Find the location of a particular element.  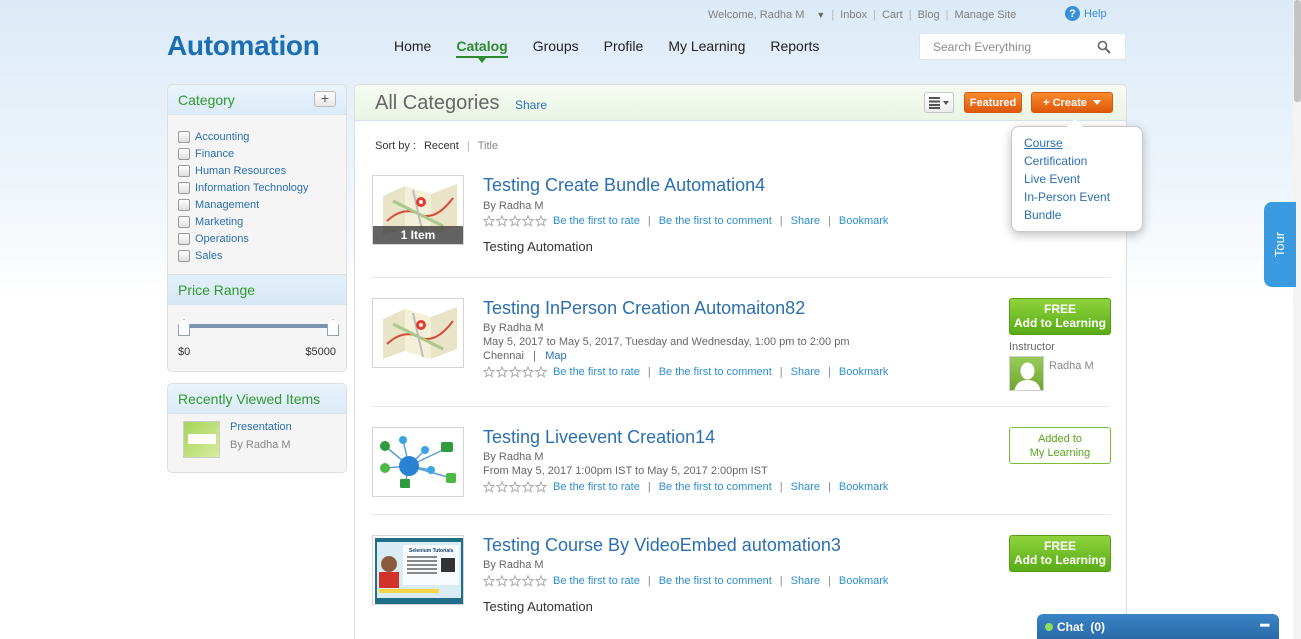

chat-bar: Chat (0) ━ is located at coordinates (1158, 626).